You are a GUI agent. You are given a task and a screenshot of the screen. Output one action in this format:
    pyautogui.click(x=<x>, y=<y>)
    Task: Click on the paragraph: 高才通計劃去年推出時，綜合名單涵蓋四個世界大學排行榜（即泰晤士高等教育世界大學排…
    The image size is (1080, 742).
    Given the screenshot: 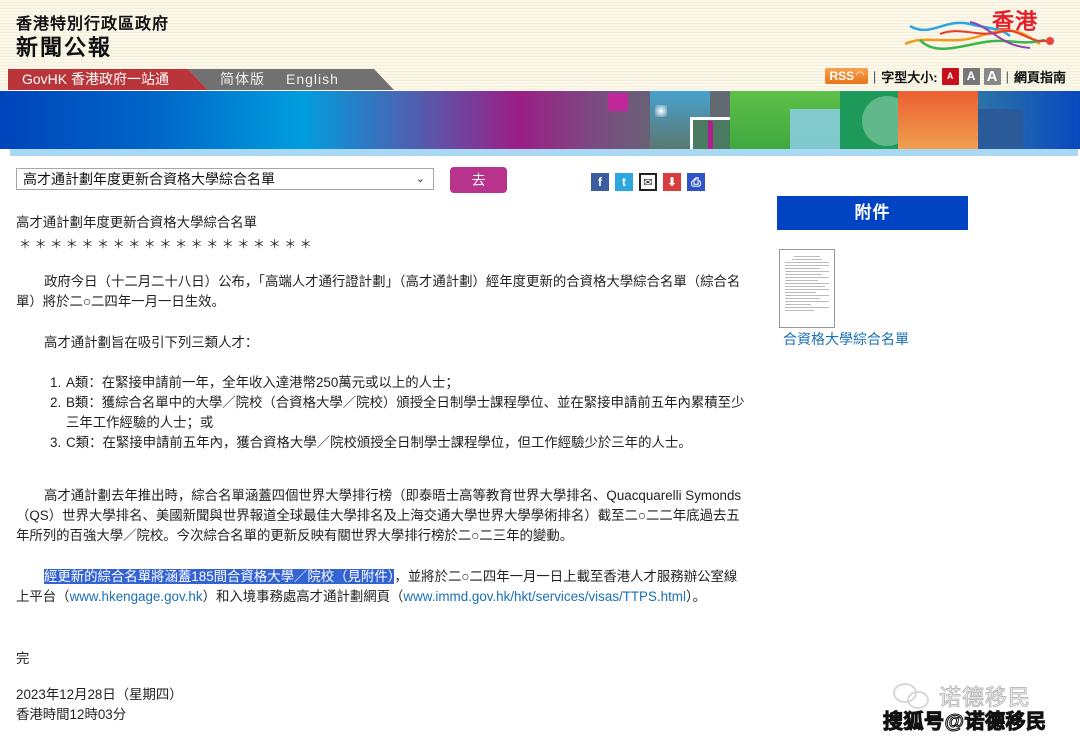 What is the action you would take?
    pyautogui.click(x=379, y=515)
    